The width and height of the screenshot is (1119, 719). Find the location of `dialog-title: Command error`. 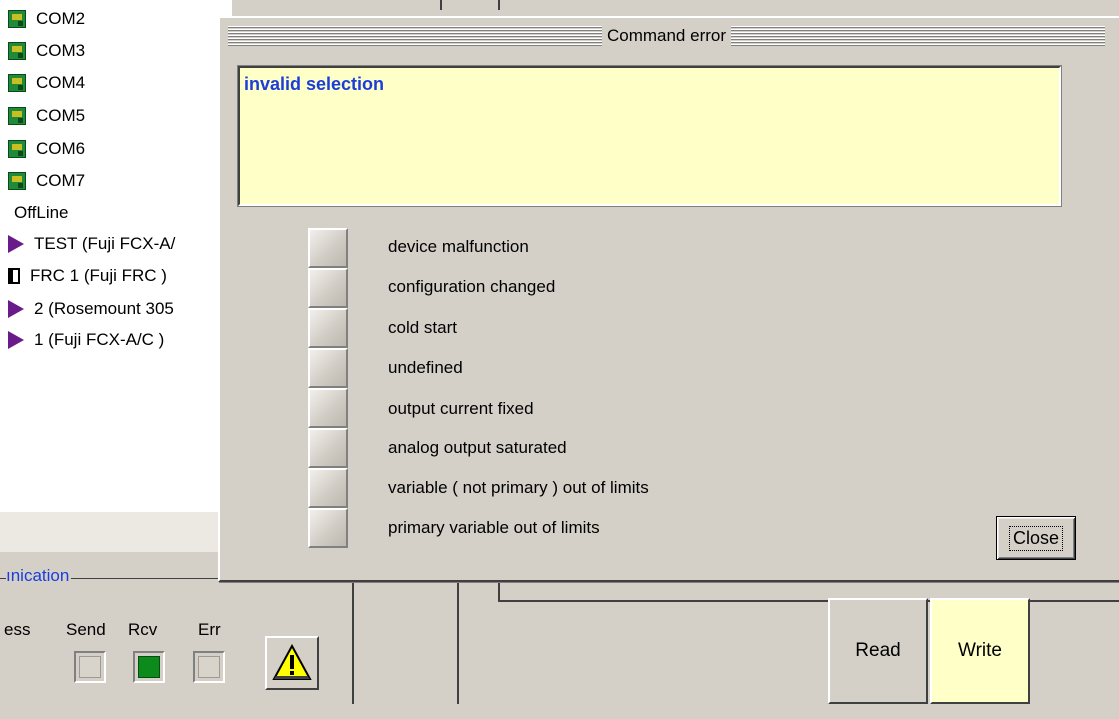

dialog-title: Command error is located at coordinates (666, 36).